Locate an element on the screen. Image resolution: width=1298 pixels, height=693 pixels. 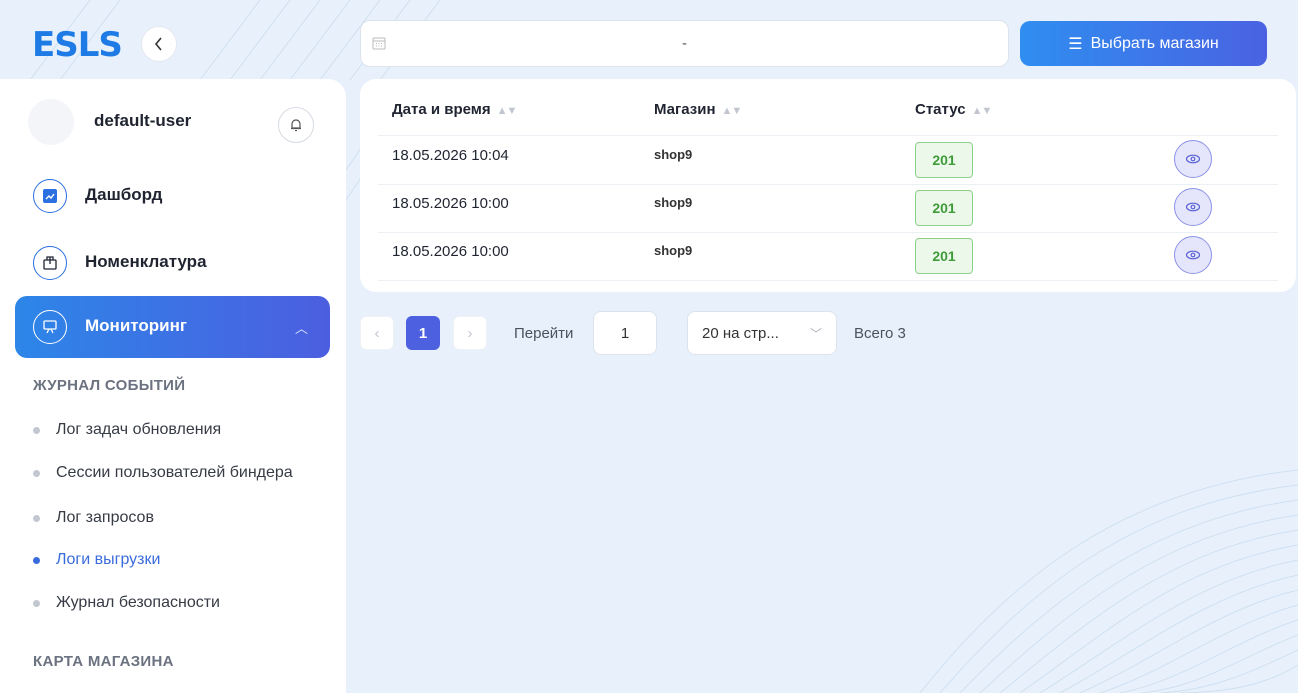
notifications-button is located at coordinates (296, 125).